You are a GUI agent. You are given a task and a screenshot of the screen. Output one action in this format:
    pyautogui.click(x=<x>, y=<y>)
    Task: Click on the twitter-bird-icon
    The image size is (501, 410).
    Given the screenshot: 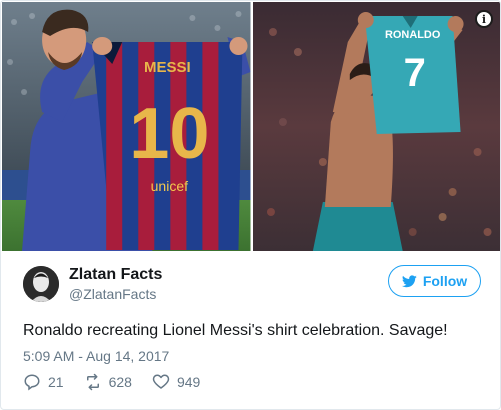 What is the action you would take?
    pyautogui.click(x=409, y=280)
    